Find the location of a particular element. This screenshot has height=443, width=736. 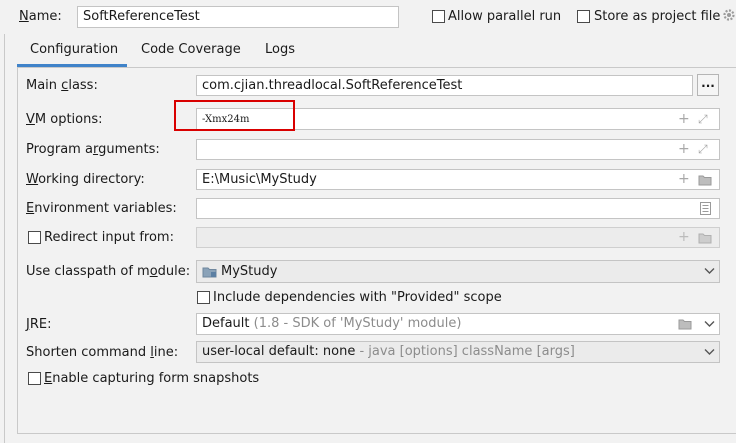

environment-variables-input is located at coordinates (458, 208).